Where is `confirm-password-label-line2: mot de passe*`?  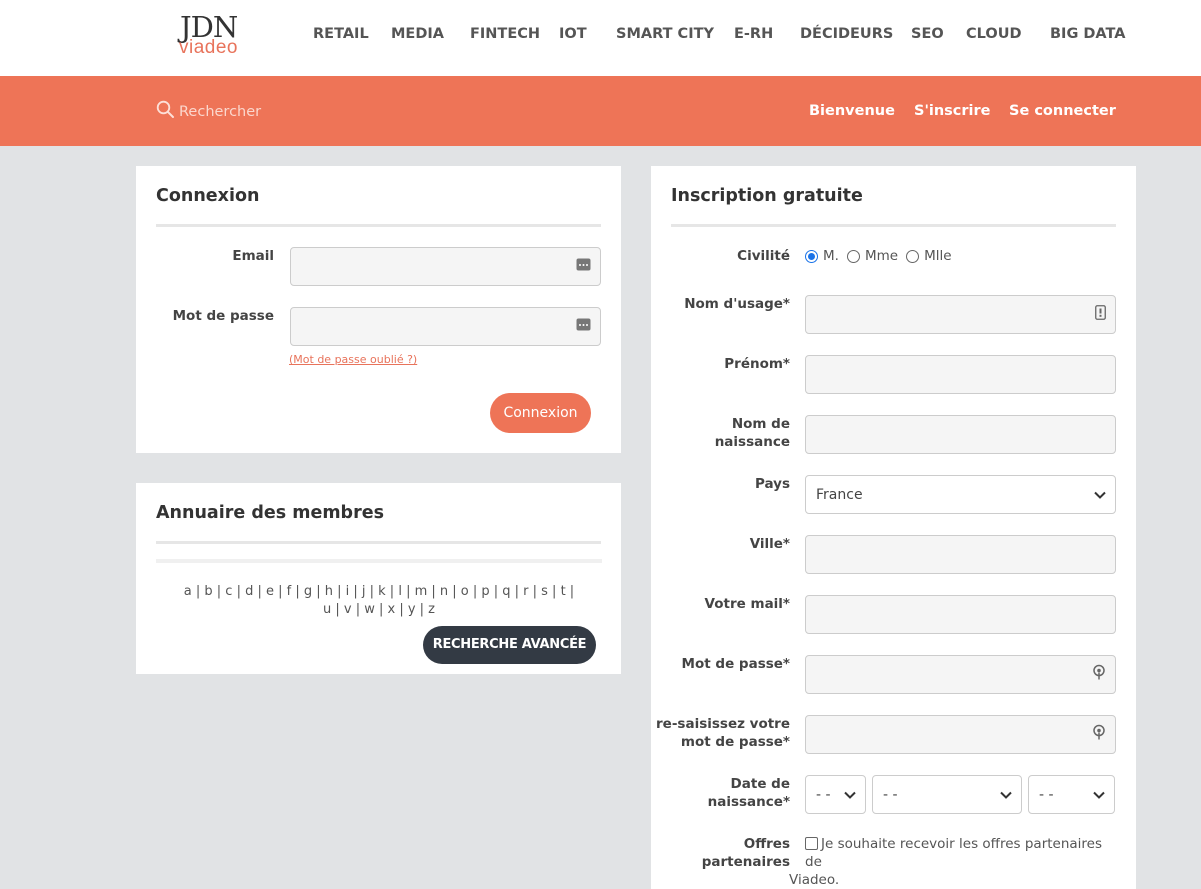 confirm-password-label-line2: mot de passe* is located at coordinates (735, 742).